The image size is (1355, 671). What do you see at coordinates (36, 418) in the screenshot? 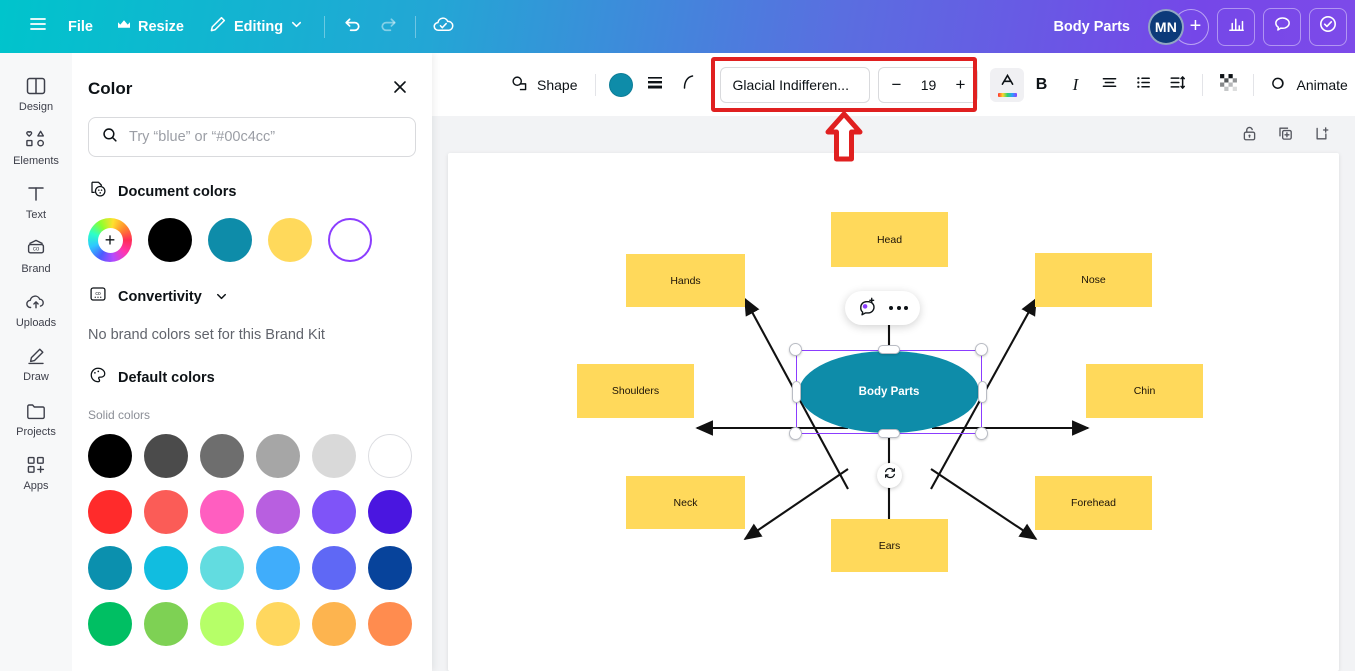
I see `sidebar-item-projects: Projects` at bounding box center [36, 418].